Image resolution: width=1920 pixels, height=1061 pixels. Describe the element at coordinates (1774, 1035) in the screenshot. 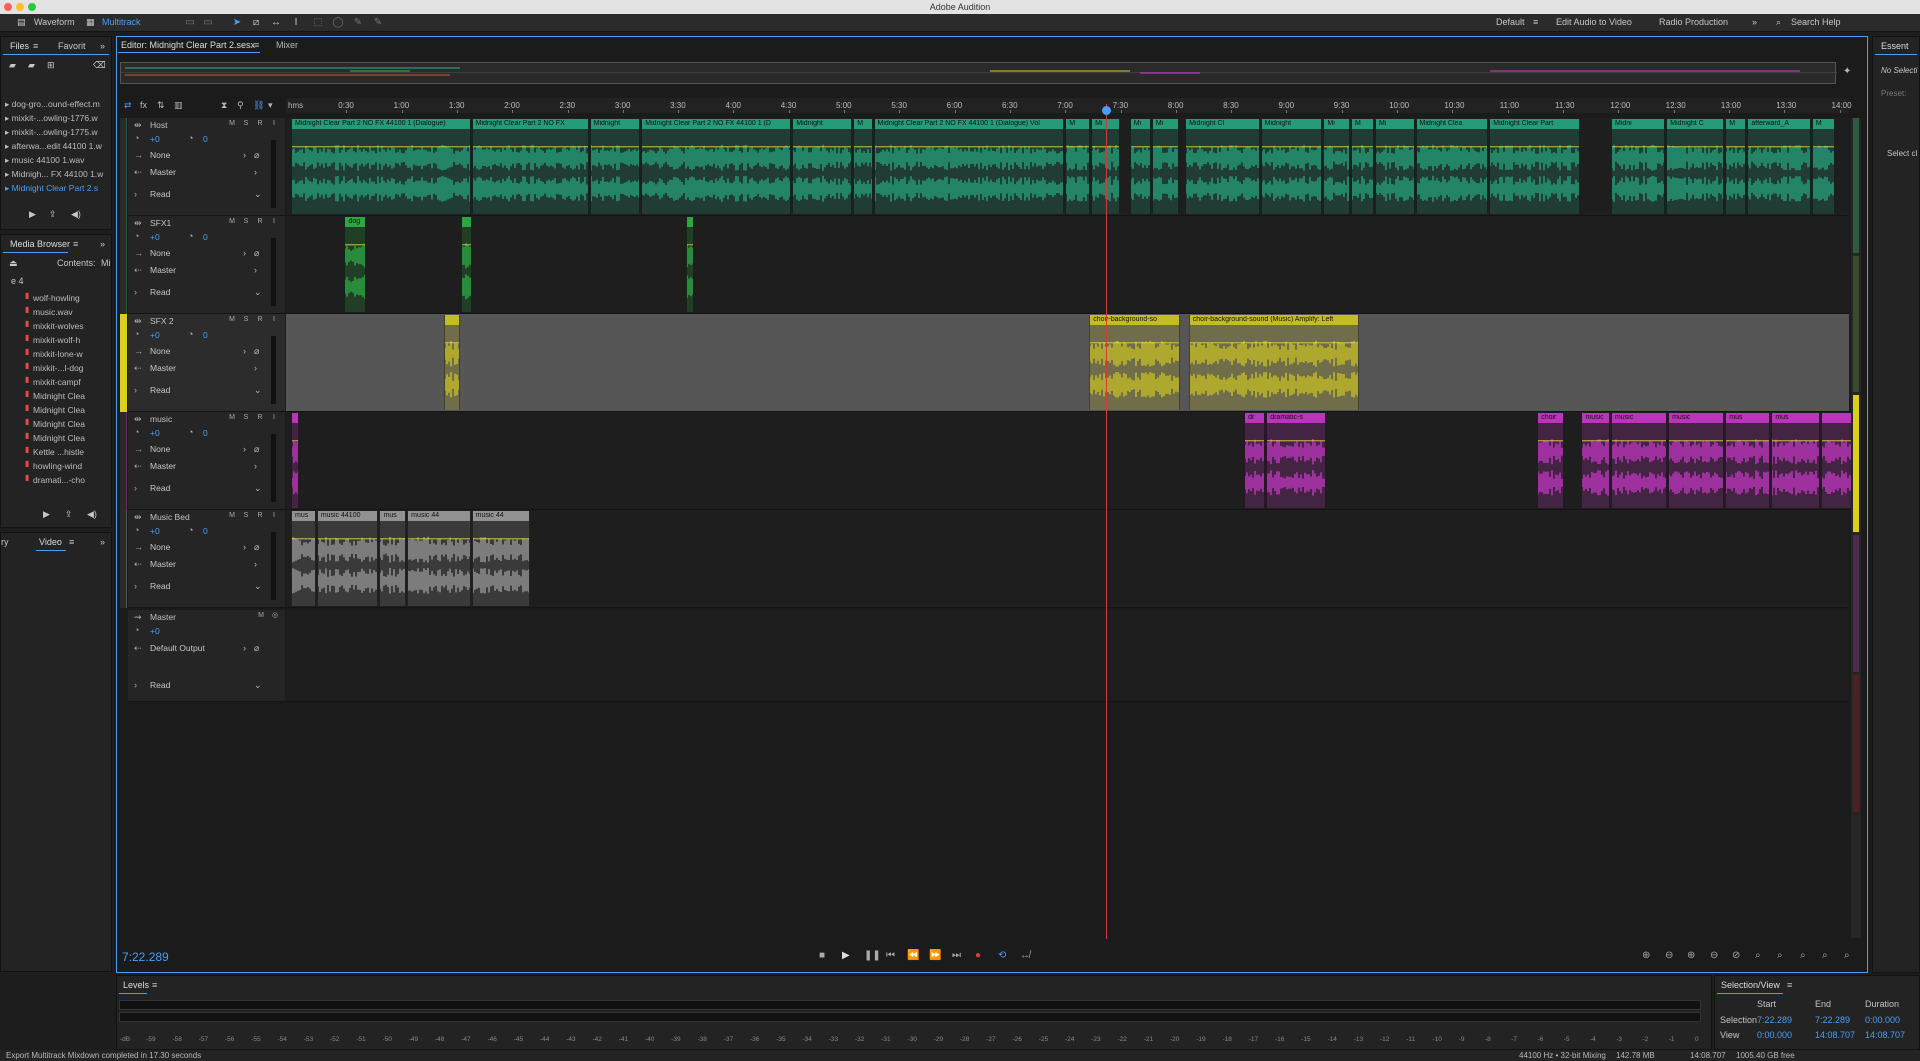

I see `view-start: 0:00.000` at that location.